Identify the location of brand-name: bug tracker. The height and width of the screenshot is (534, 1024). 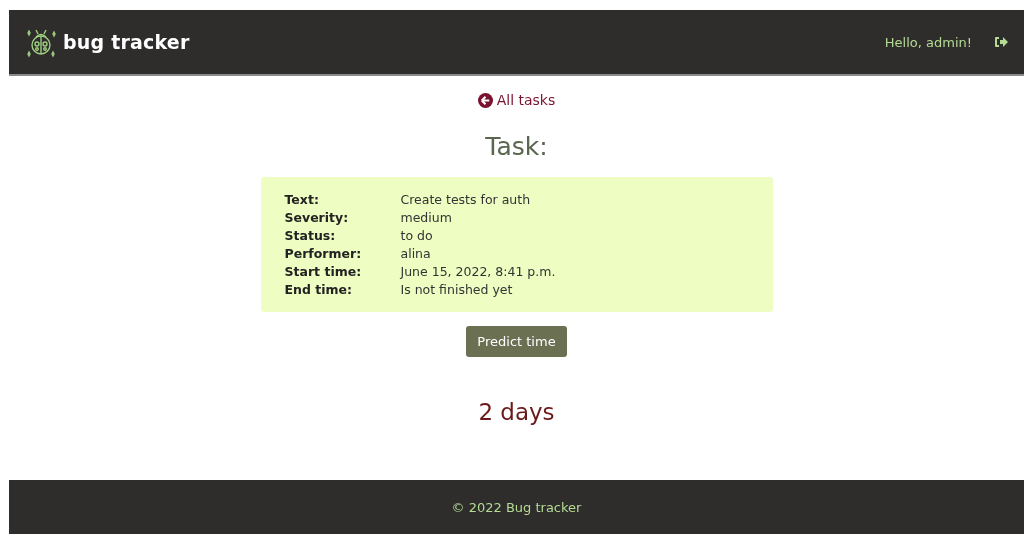
(126, 42).